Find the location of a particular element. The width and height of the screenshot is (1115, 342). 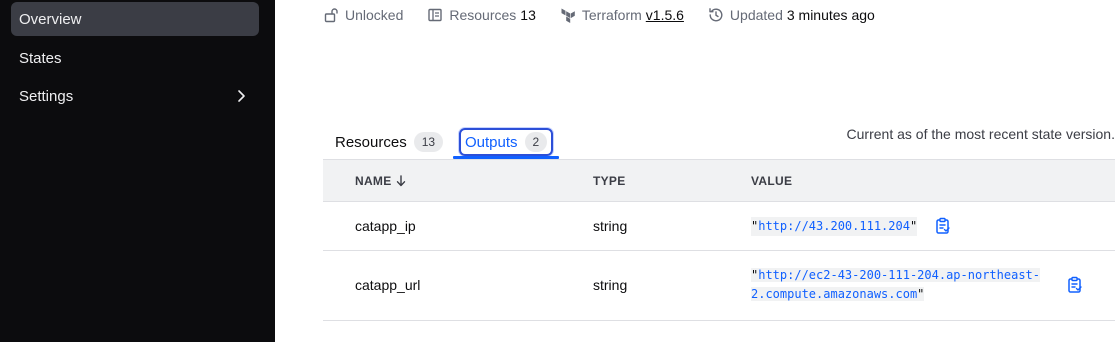

column-header-label: TYPE is located at coordinates (609, 181).